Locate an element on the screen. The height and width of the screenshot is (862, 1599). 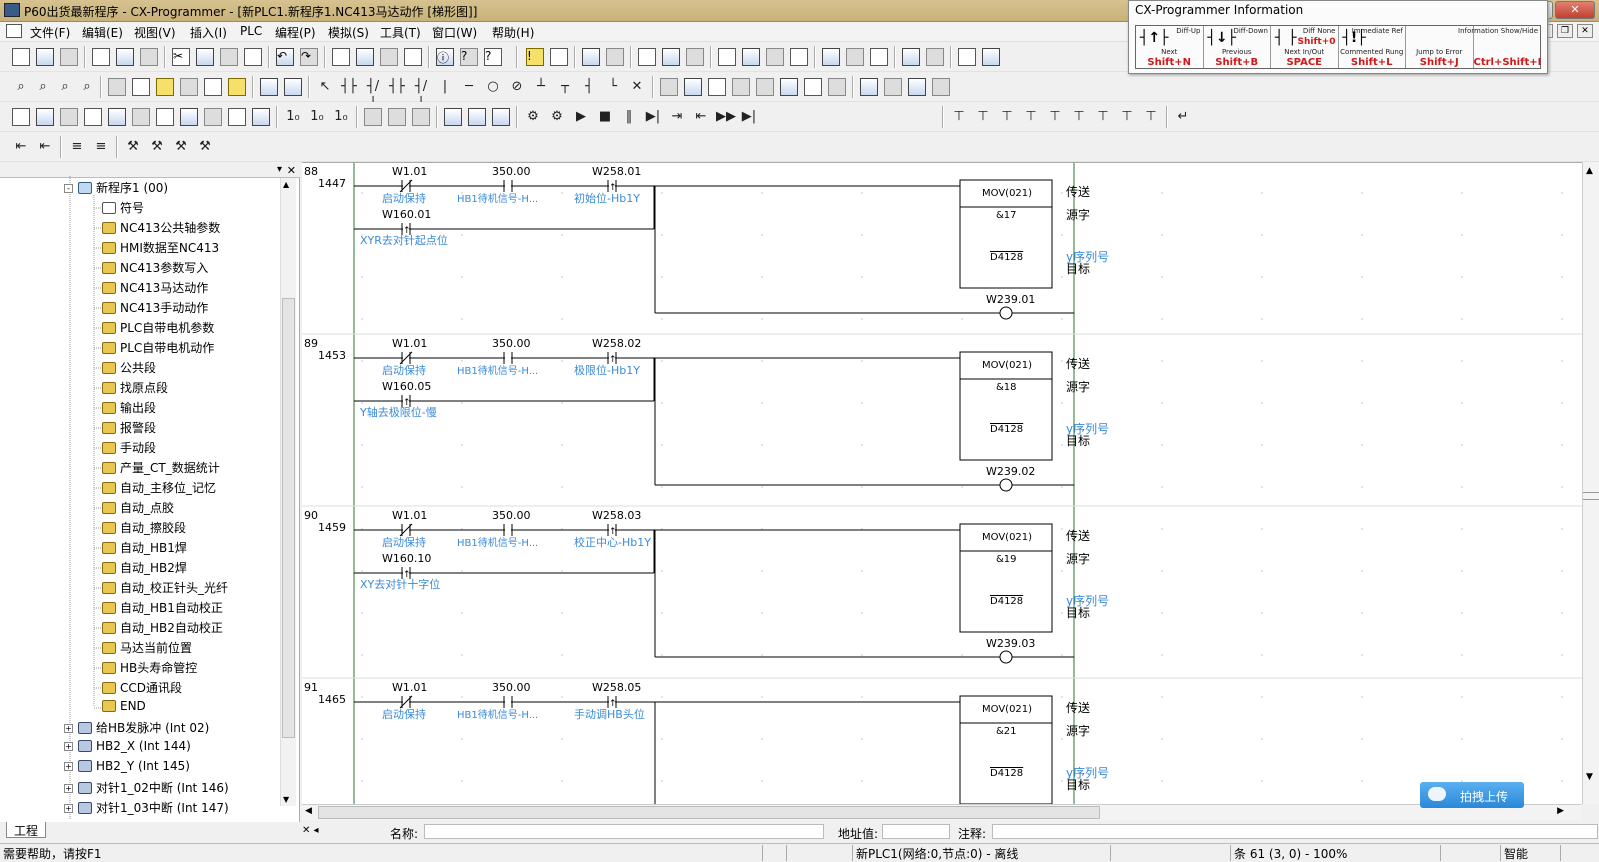
menu-item-4: PLC is located at coordinates (251, 31).